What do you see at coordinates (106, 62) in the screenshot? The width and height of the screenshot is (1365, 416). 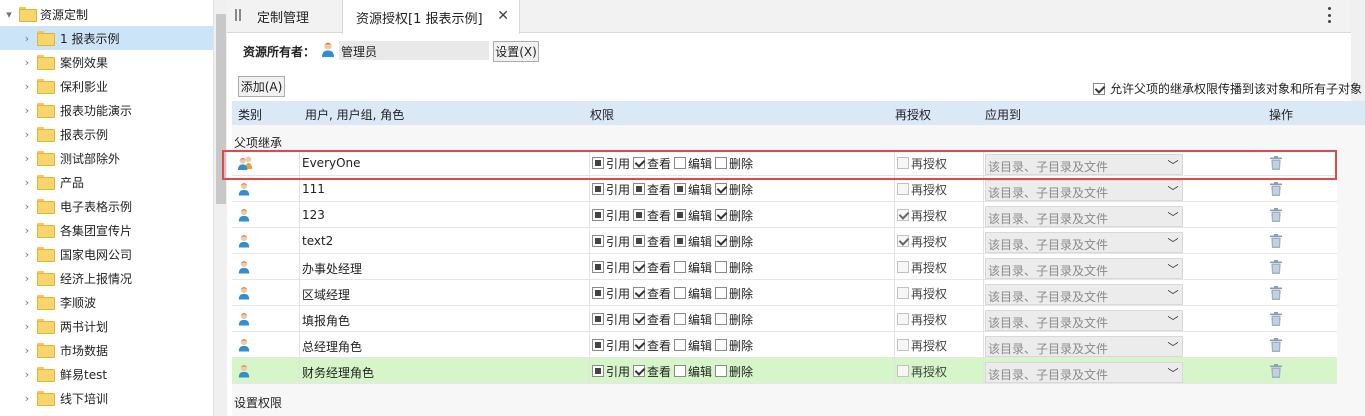 I see `tree-item: › 案例效果` at bounding box center [106, 62].